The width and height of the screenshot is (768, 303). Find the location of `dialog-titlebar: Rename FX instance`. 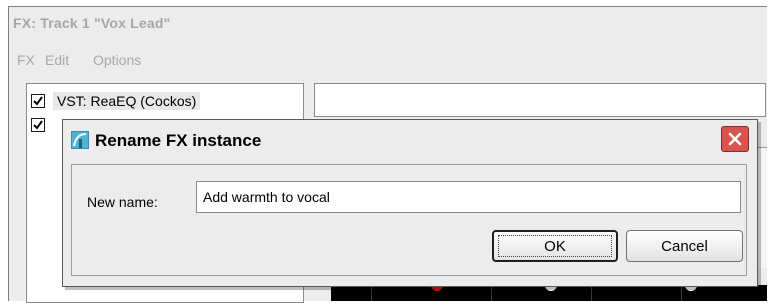

dialog-titlebar: Rename FX instance is located at coordinates (410, 140).